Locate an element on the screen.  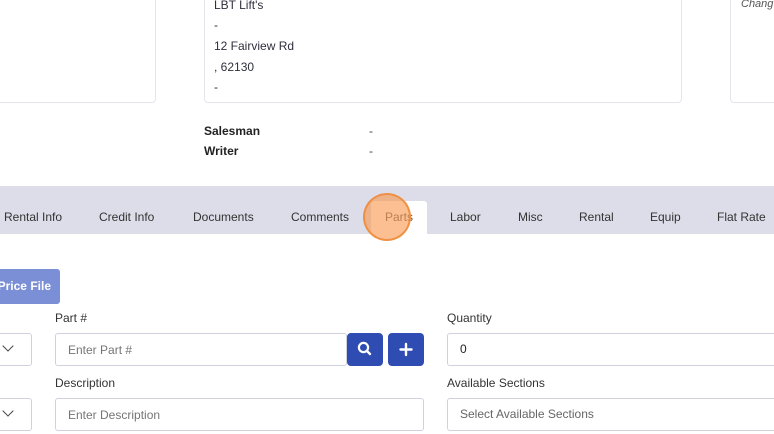
tab-labor: Labor is located at coordinates (465, 210).